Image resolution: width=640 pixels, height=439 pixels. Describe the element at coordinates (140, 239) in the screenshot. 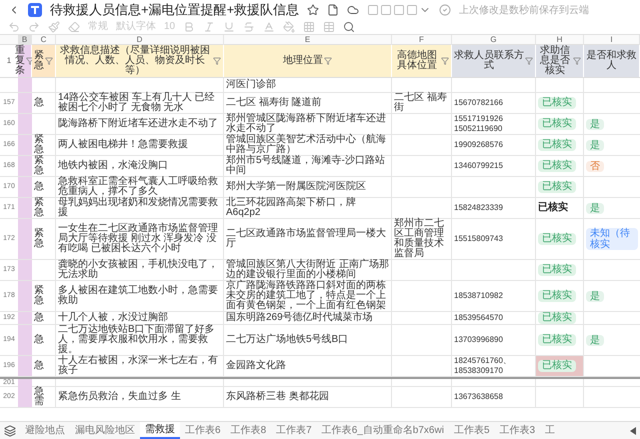

I see `table-cell: 一女生在二七区政通路市场监督管理局大厅等待救援 刚过水 浑身发冷 没有吃喝 已被困长达六个小时` at that location.